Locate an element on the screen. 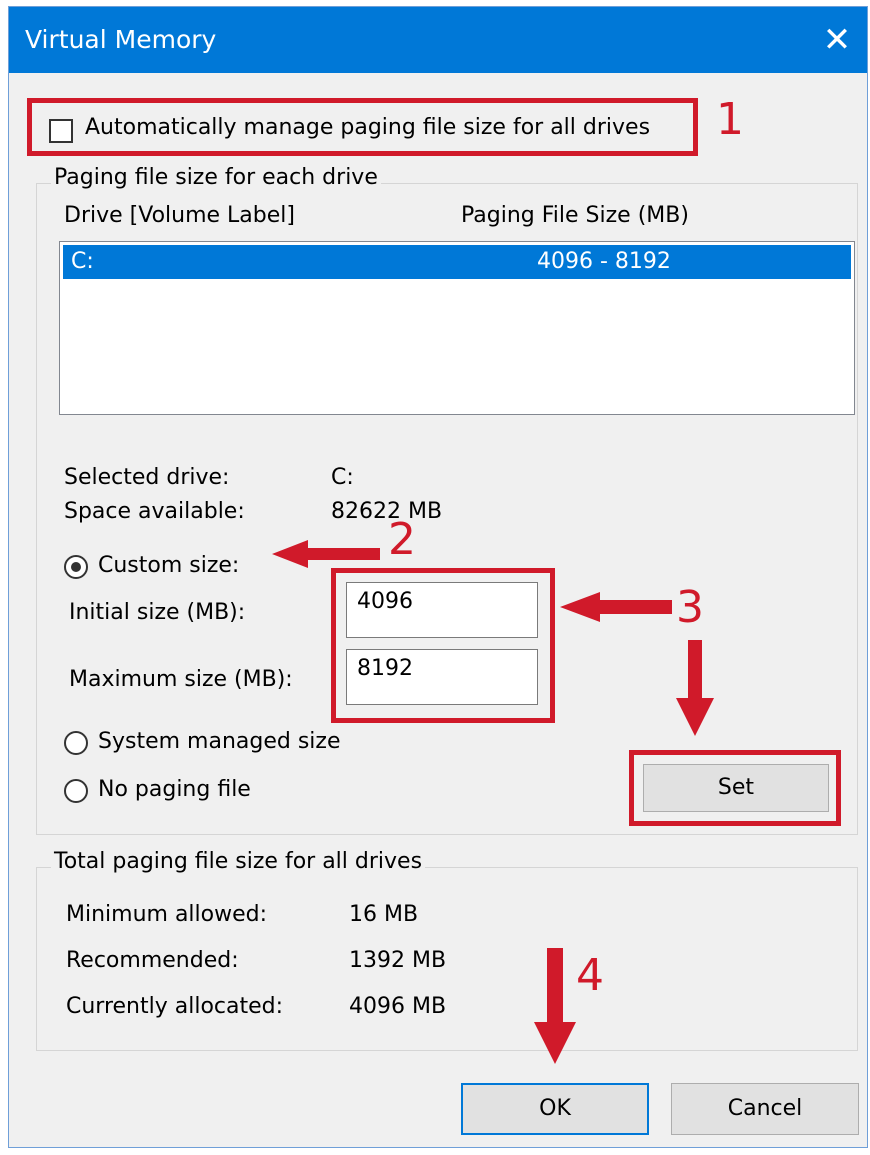  annotation-number-3: 3 is located at coordinates (690, 607).